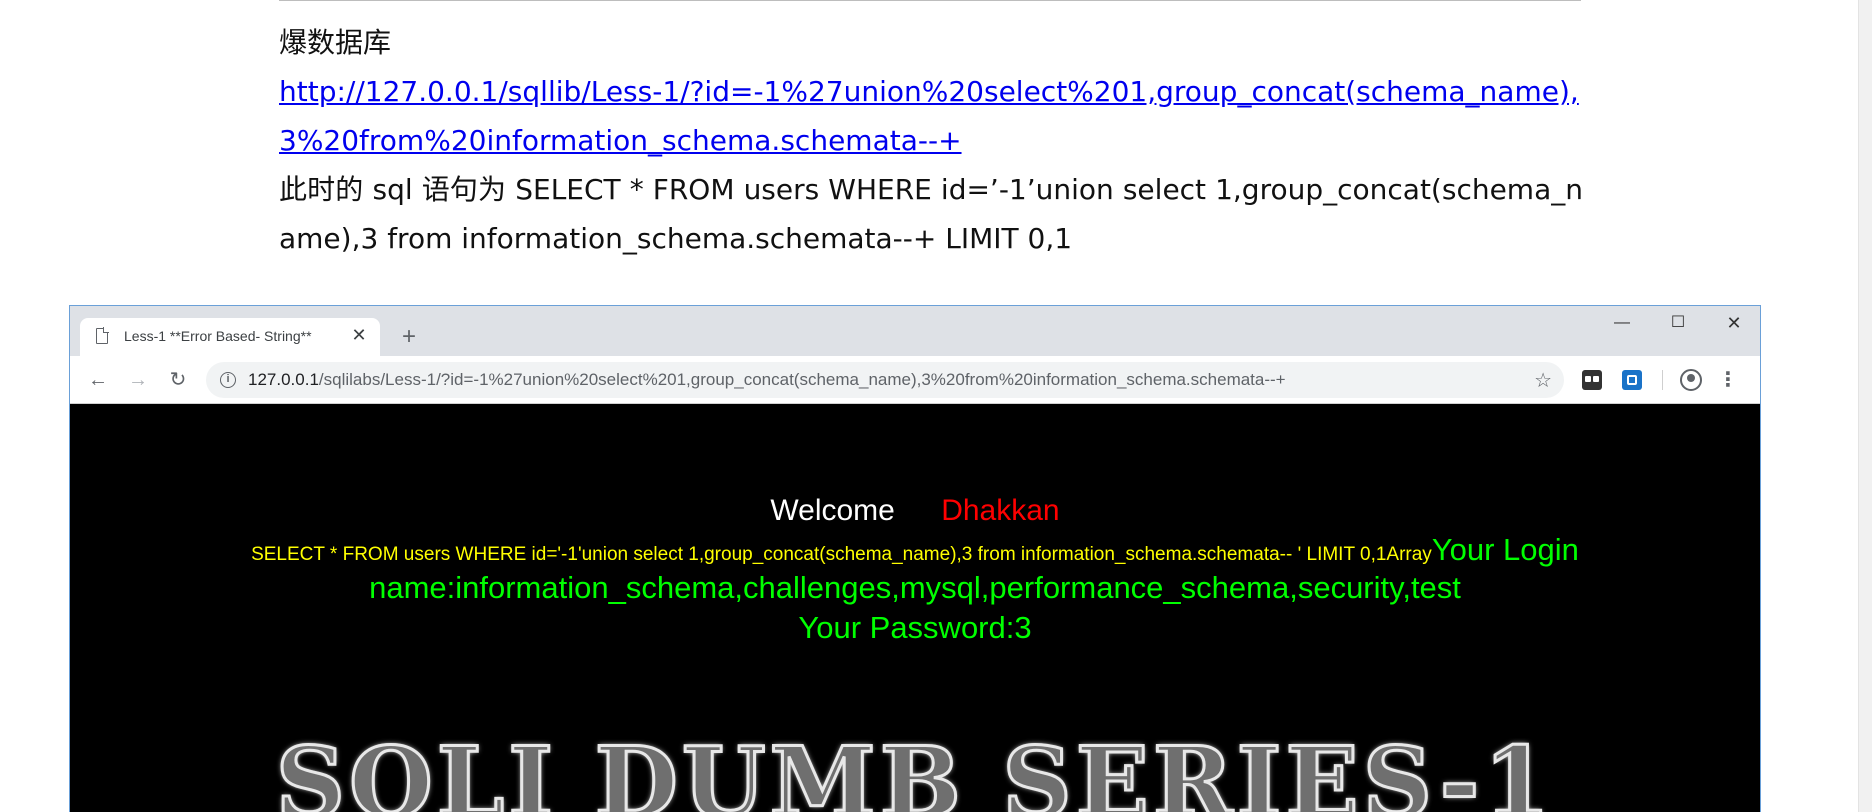 The height and width of the screenshot is (812, 1872). I want to click on tab-less-1: Less-1 **Error Based- String** ✕, so click(230, 337).